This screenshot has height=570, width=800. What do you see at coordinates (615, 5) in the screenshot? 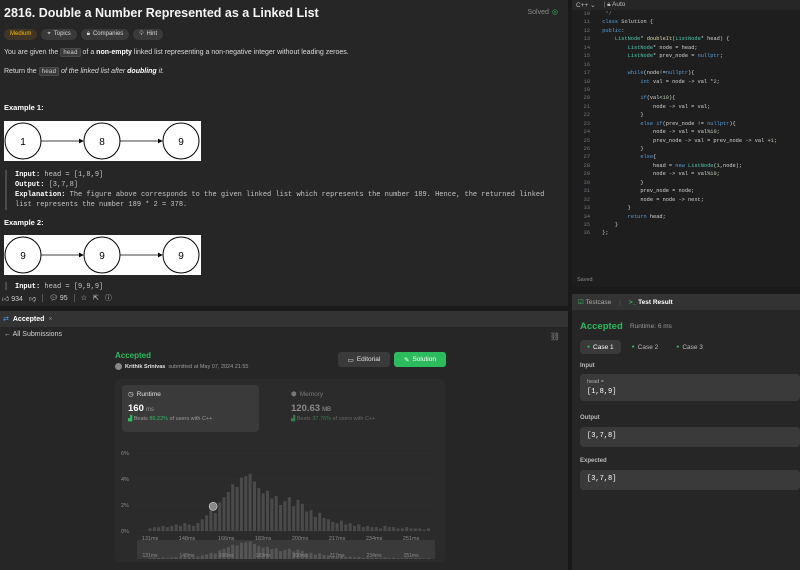
I see `mode-select: | 🔒︎ Auto` at bounding box center [615, 5].